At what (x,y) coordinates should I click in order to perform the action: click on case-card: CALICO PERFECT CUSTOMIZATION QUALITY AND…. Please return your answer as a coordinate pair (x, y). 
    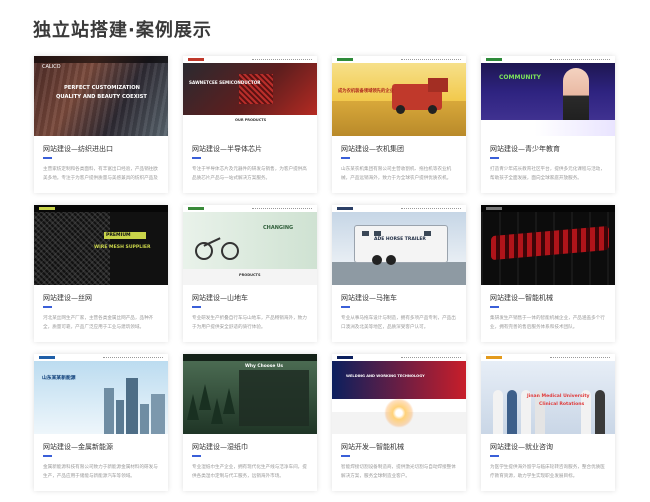
    Looking at the image, I should click on (101, 124).